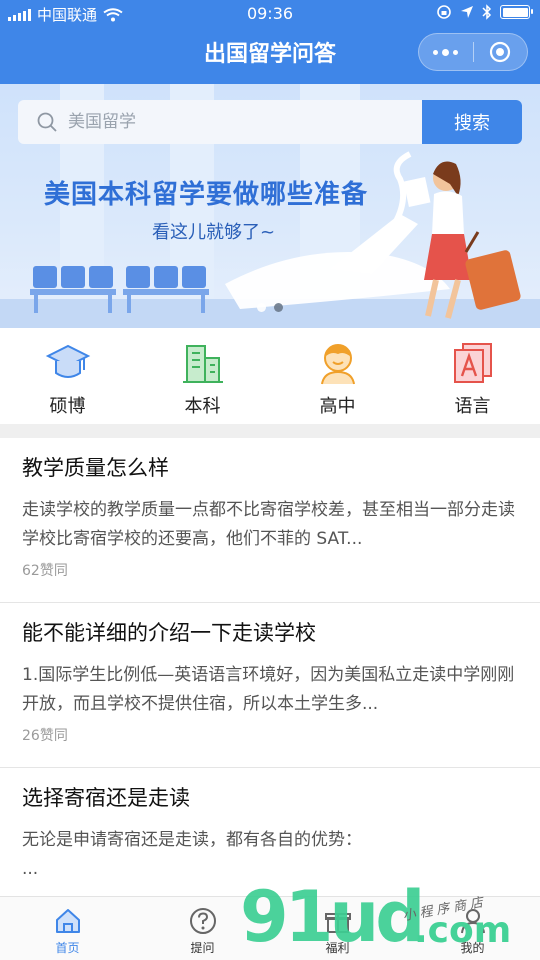 This screenshot has height=960, width=540. I want to click on search-button: 搜索, so click(472, 122).